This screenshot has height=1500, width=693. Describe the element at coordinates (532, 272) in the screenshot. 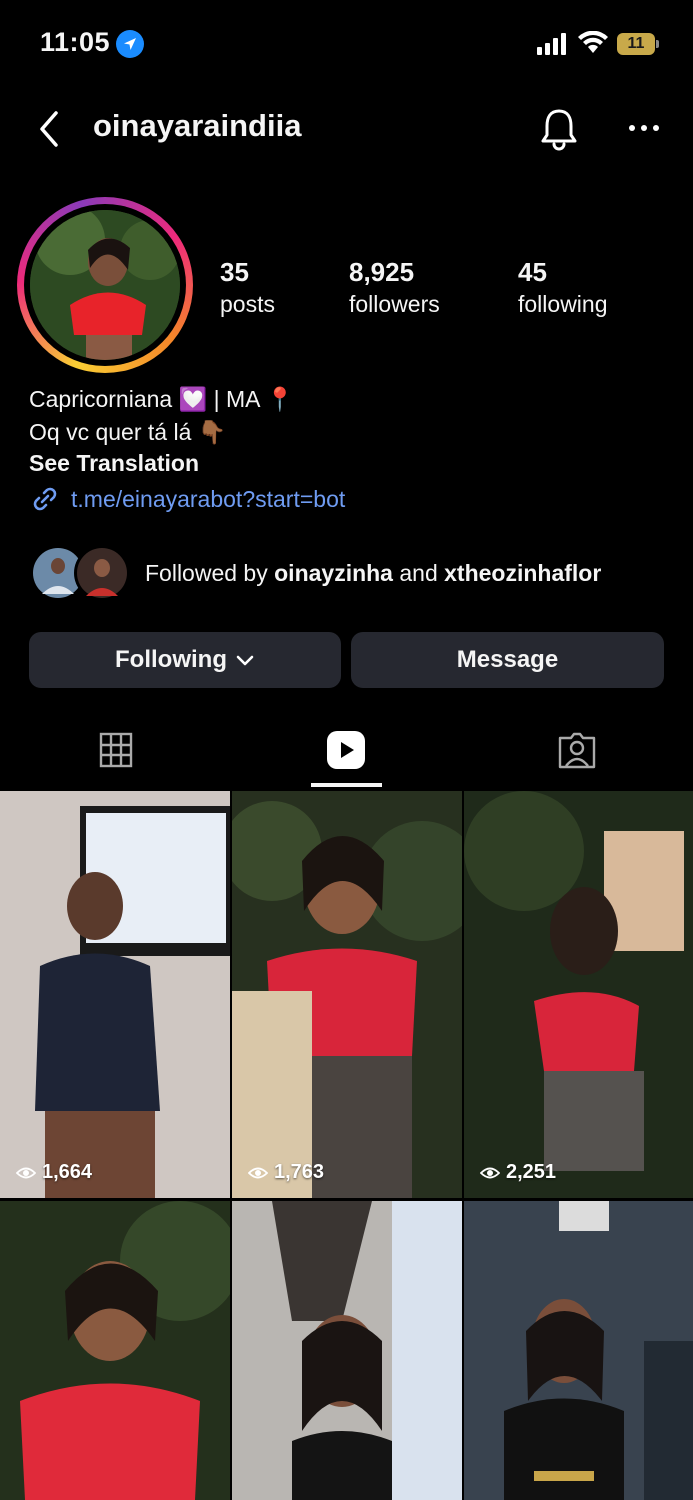

I see `following-count: 45` at that location.